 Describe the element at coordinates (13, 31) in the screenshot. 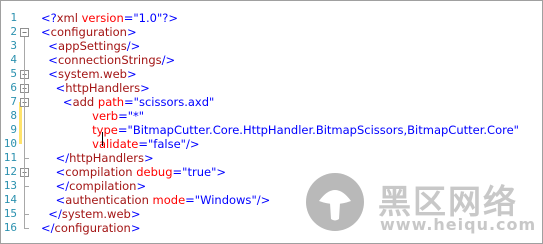

I see `line-number: 2` at that location.